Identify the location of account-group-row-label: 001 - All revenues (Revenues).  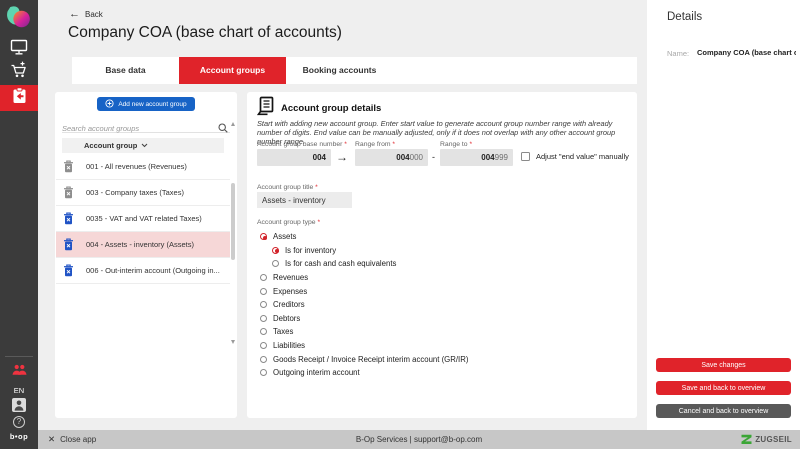
(136, 166).